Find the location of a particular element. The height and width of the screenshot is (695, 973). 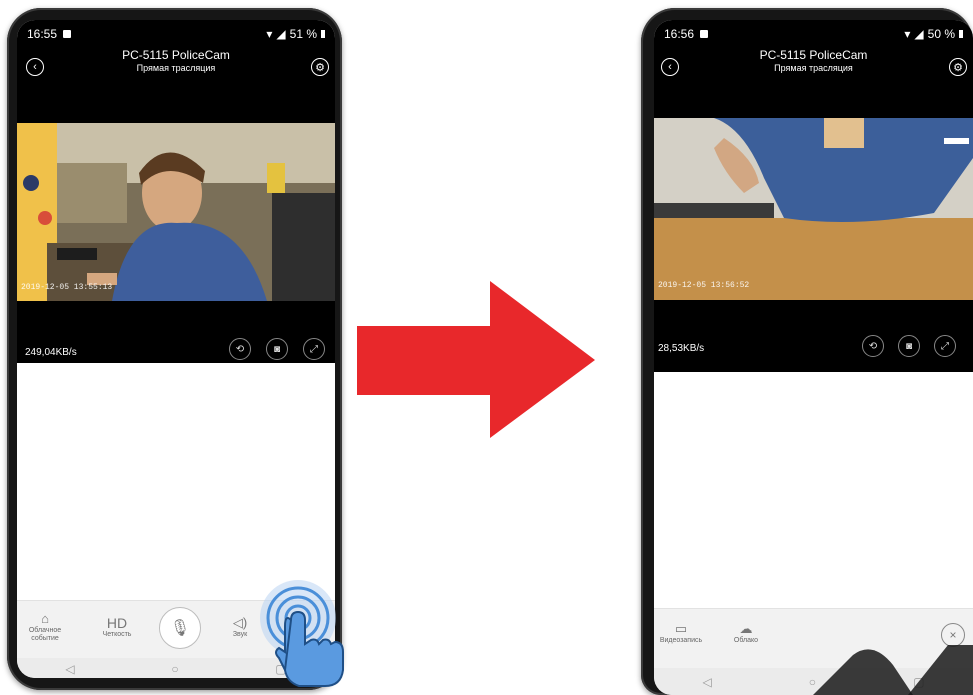

signal-icon-right: ◢ is located at coordinates (919, 34).